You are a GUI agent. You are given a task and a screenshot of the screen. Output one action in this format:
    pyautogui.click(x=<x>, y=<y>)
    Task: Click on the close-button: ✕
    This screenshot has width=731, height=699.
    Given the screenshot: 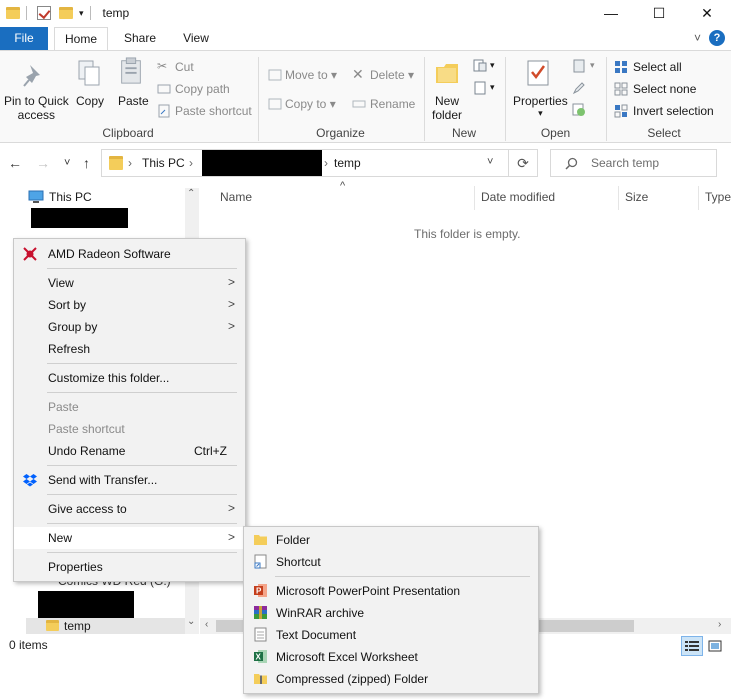 What is the action you would take?
    pyautogui.click(x=707, y=13)
    